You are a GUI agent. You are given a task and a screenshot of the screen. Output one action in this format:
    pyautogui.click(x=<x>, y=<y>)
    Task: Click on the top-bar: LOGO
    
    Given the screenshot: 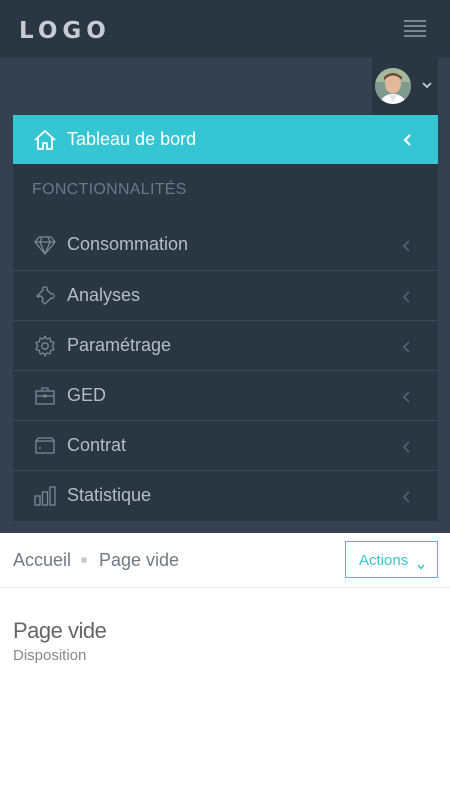 What is the action you would take?
    pyautogui.click(x=225, y=29)
    